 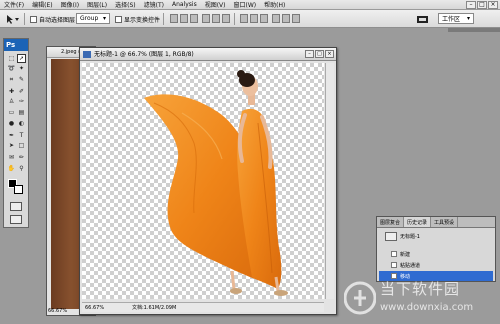 I want to click on document-window-controls: – □ ×, so click(x=319, y=54).